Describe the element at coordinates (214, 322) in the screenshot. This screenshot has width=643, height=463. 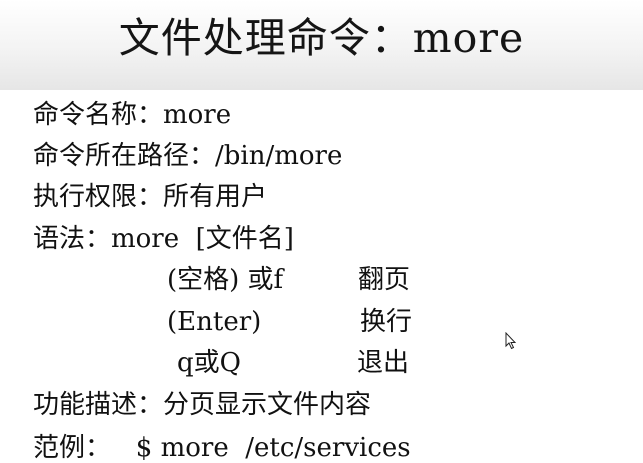
I see `option-key-enter: (Enter)` at that location.